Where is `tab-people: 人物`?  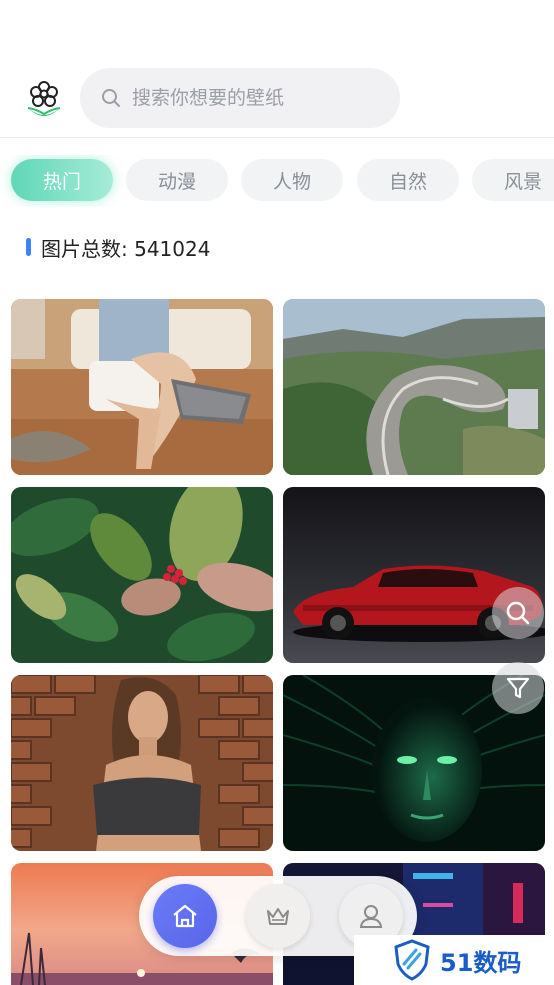
tab-people: 人物 is located at coordinates (292, 180).